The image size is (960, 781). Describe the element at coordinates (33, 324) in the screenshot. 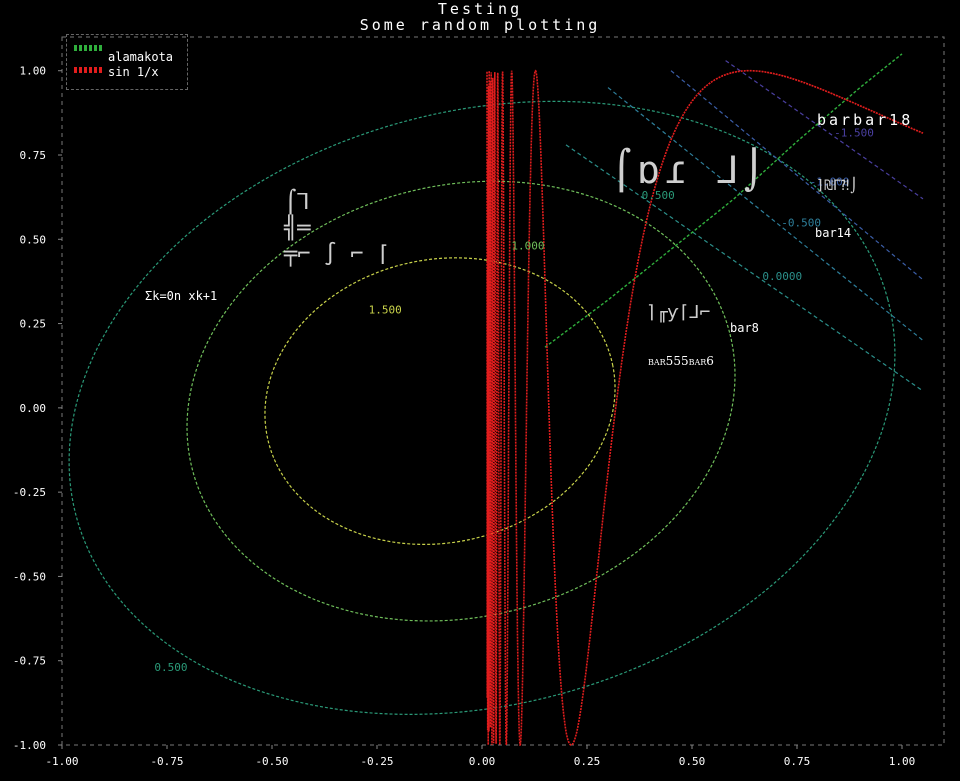

I see `y-tick-label: 0.25` at that location.